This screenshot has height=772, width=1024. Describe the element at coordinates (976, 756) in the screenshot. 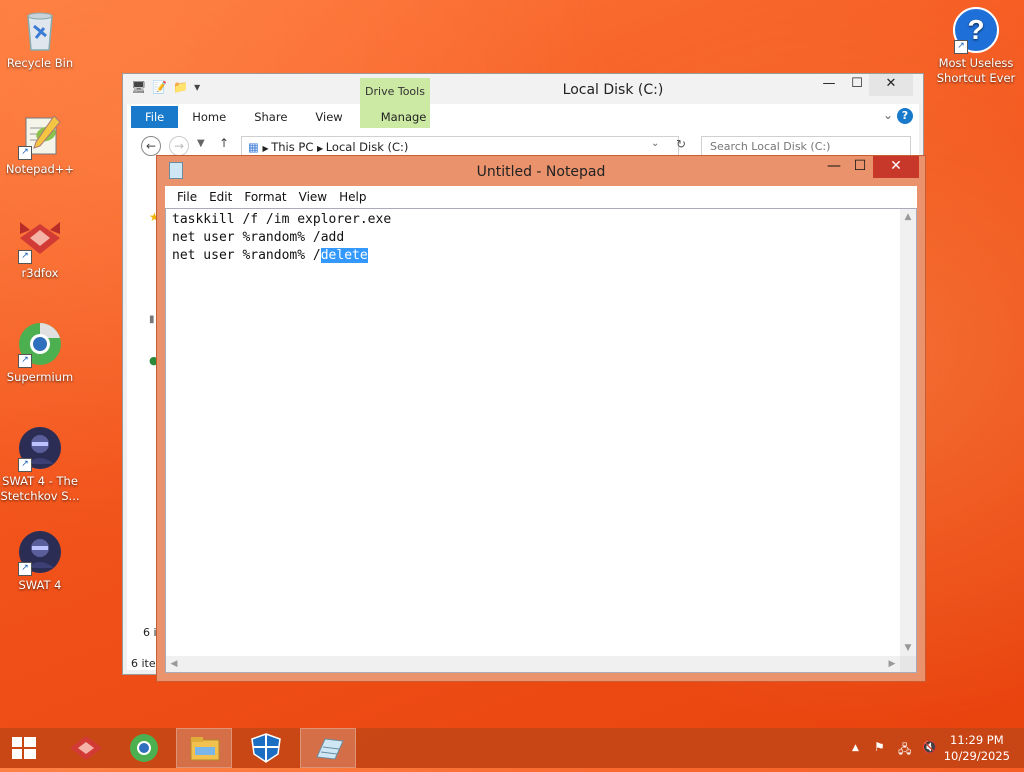

I see `clock-date: 10/29/2025` at that location.